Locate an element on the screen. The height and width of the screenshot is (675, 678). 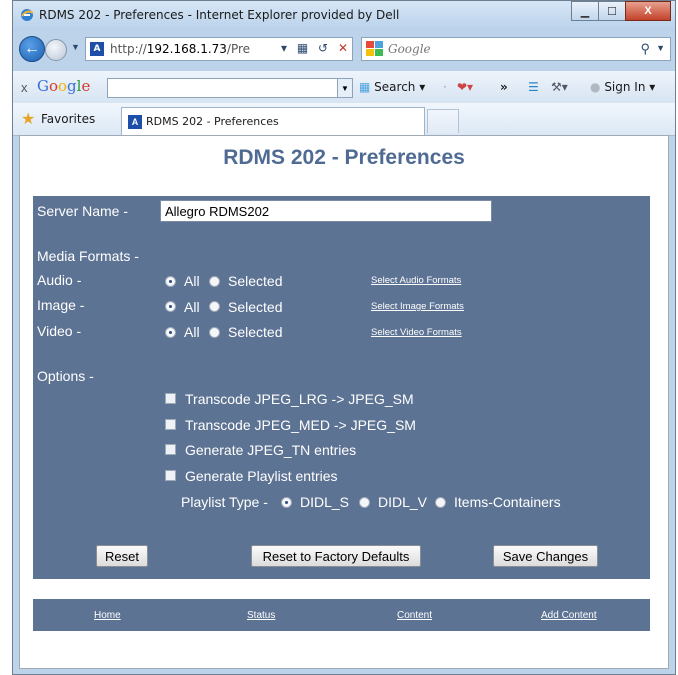
reset-factory-defaults-button: Reset to Factory Defaults is located at coordinates (336, 556).